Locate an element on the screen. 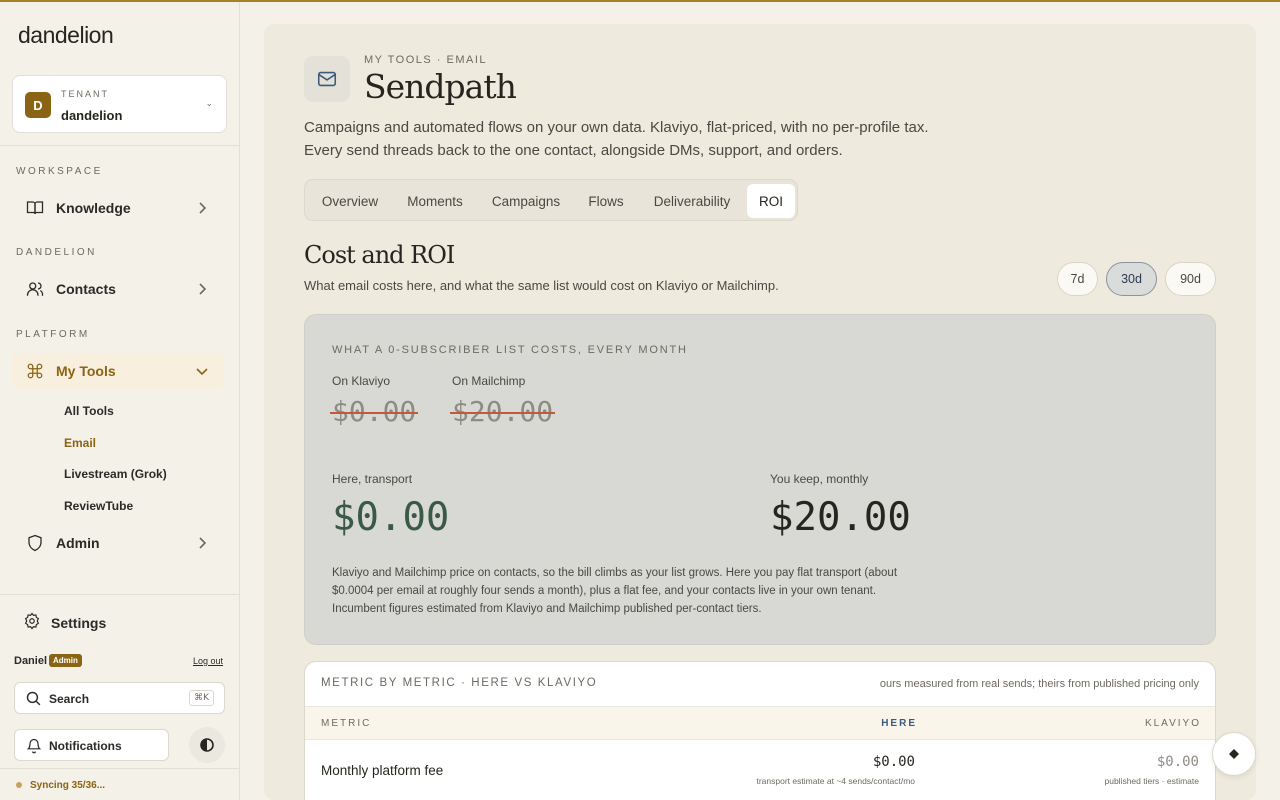 This screenshot has width=1280, height=800. table-header: METRIC HERE KLAVIYO is located at coordinates (760, 723).